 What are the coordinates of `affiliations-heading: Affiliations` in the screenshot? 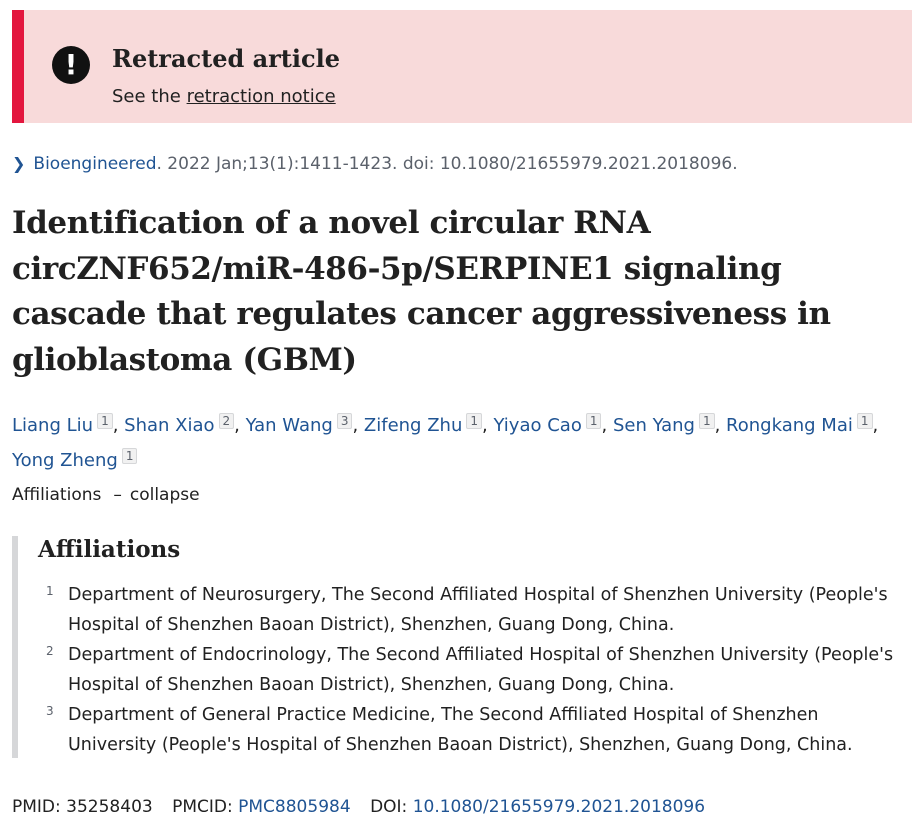 It's located at (109, 549).